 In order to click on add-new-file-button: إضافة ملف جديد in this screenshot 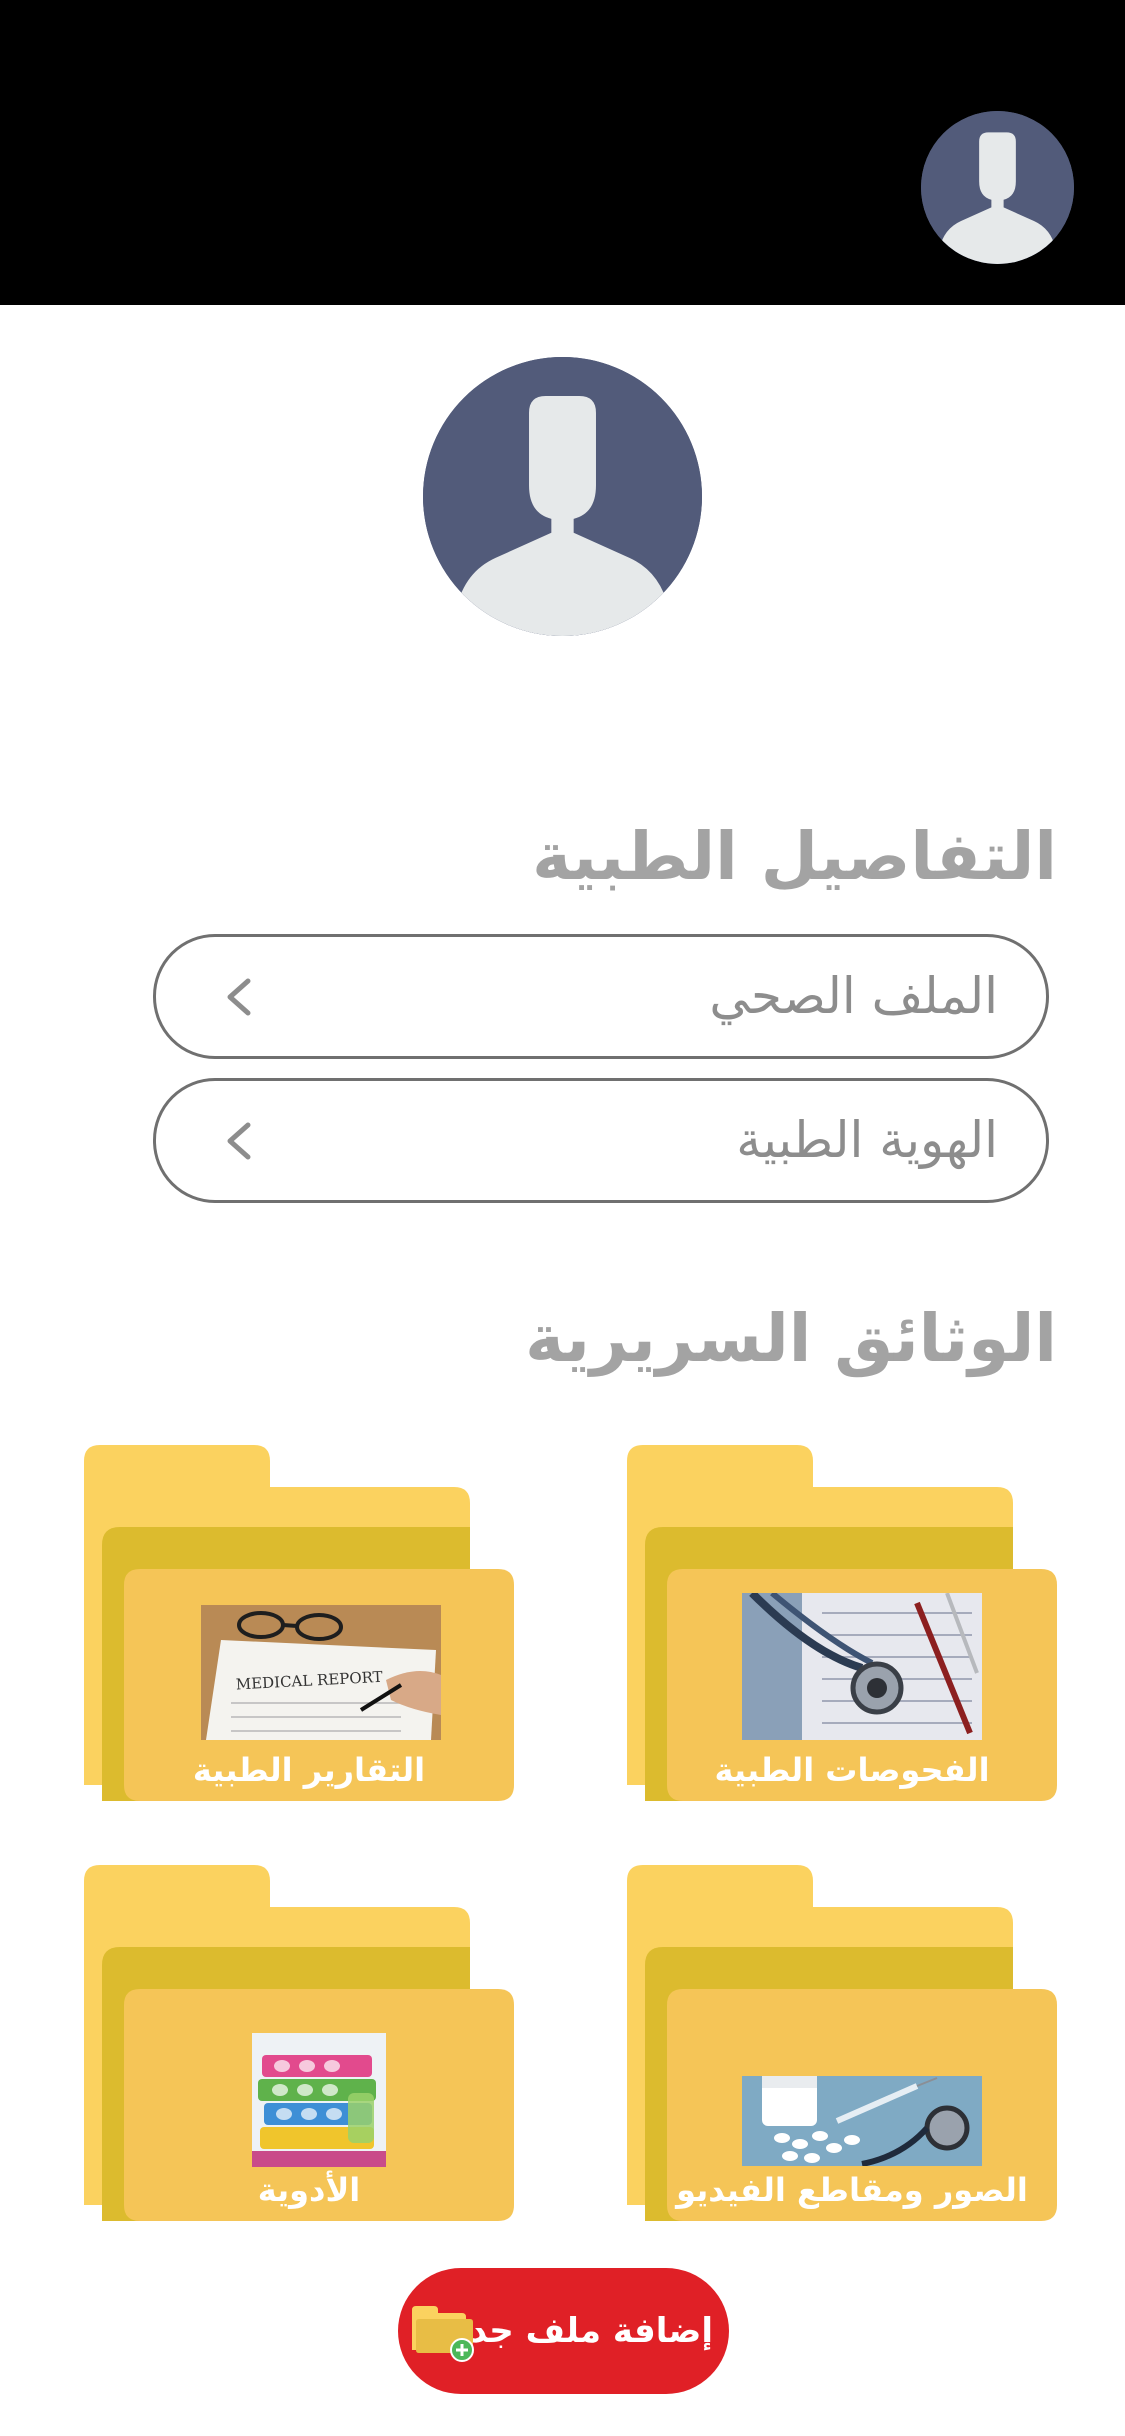, I will do `click(563, 2331)`.